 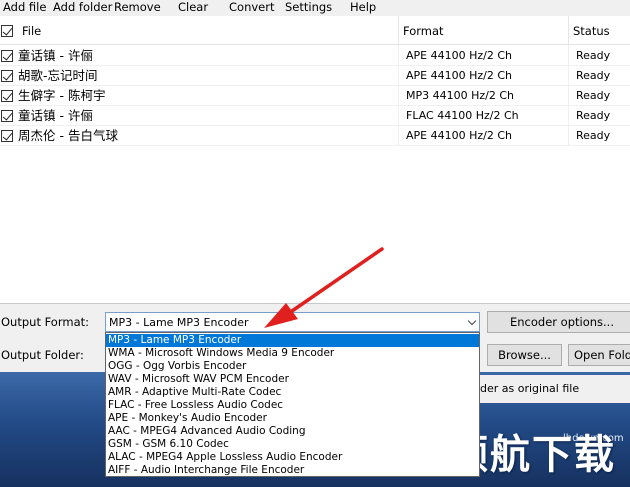 What do you see at coordinates (315, 116) in the screenshot?
I see `list-item: 童话镇 - 许俪 FLAC 44100 Hz/2 Ch Ready` at bounding box center [315, 116].